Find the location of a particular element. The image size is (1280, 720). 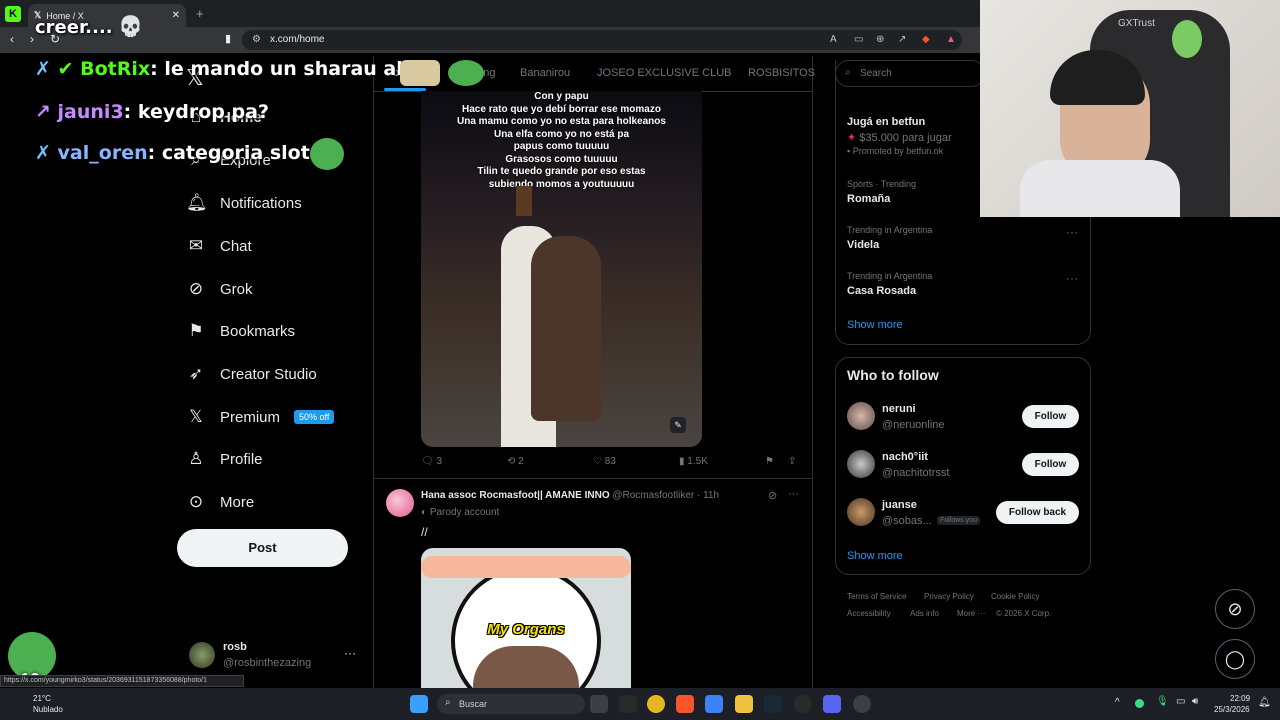

tweet-author-name: Hana assoc Rocmasfoot|| AMANE INNO is located at coordinates (515, 495).